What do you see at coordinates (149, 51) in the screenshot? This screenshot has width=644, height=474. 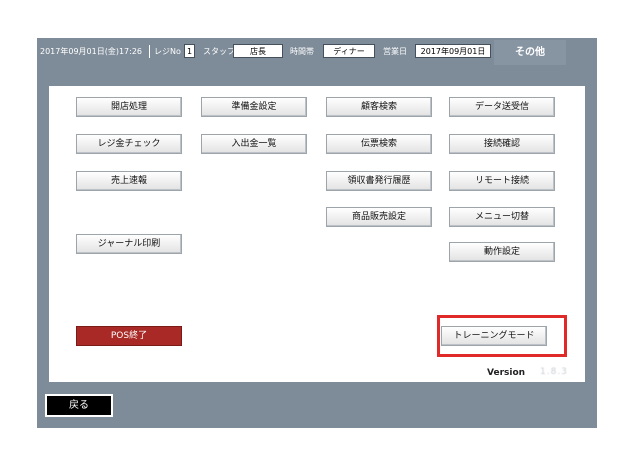 I see `header-divider` at bounding box center [149, 51].